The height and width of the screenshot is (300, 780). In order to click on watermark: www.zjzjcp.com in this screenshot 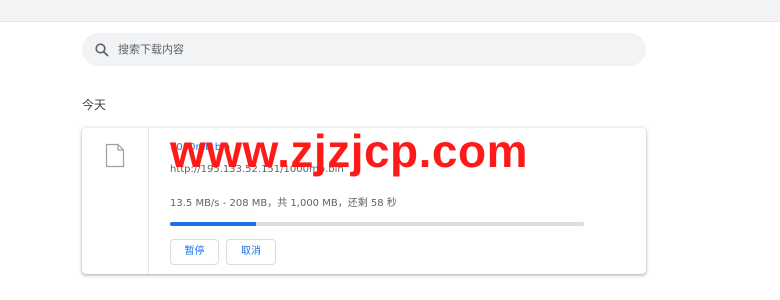, I will do `click(349, 151)`.